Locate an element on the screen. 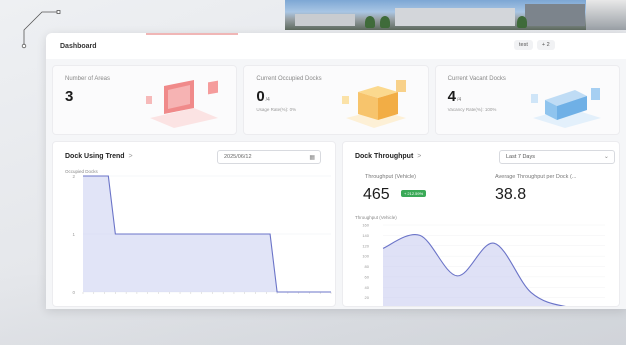 This screenshot has height=345, width=626. range-select: Last 7 Days ⌄ is located at coordinates (556, 157).